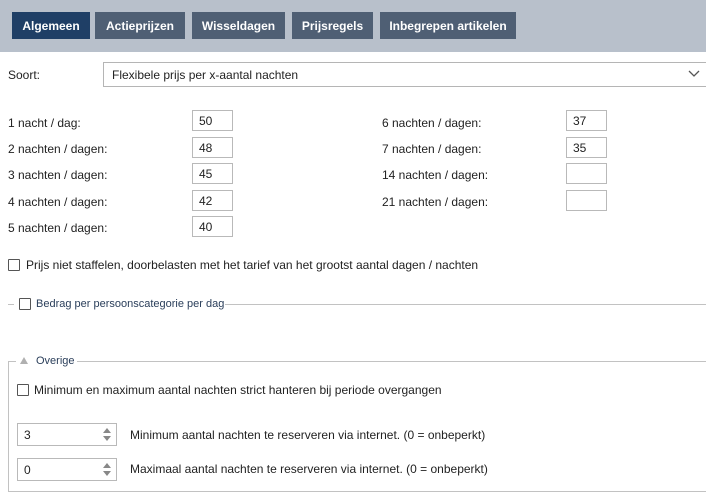 The width and height of the screenshot is (706, 502). Describe the element at coordinates (67, 434) in the screenshot. I see `min-nights-spinner: 3` at that location.